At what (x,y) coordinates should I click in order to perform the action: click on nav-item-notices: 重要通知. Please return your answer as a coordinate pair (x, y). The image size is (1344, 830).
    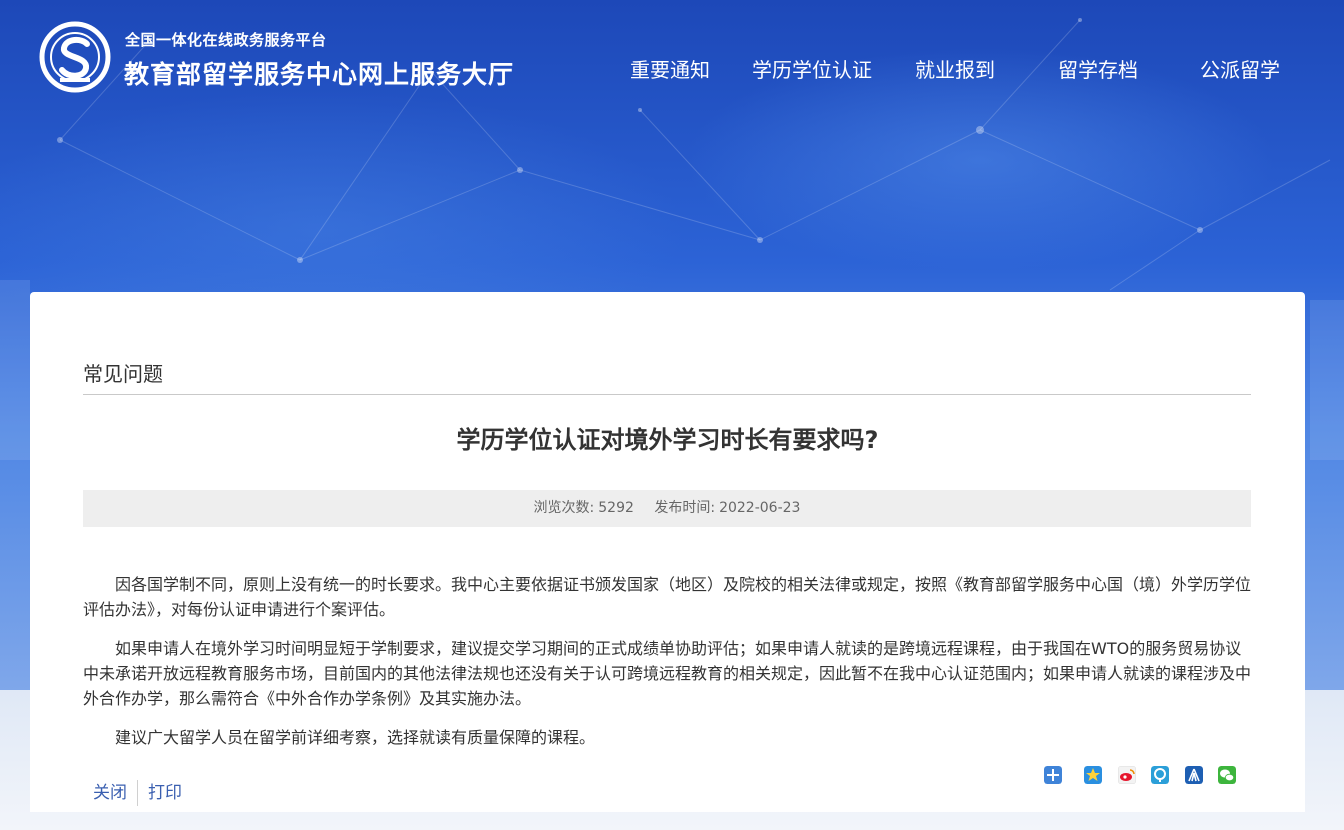
    Looking at the image, I should click on (670, 68).